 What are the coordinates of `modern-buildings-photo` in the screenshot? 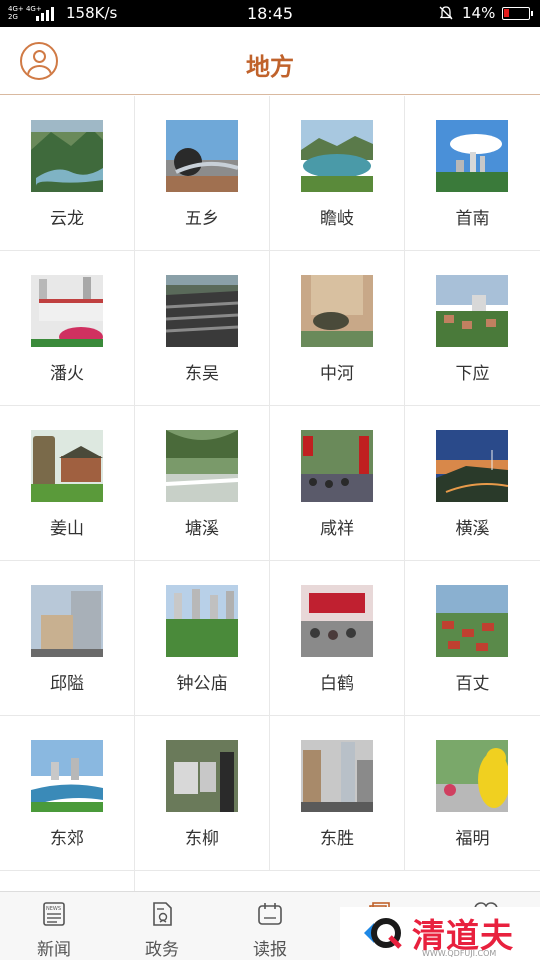 It's located at (67, 621).